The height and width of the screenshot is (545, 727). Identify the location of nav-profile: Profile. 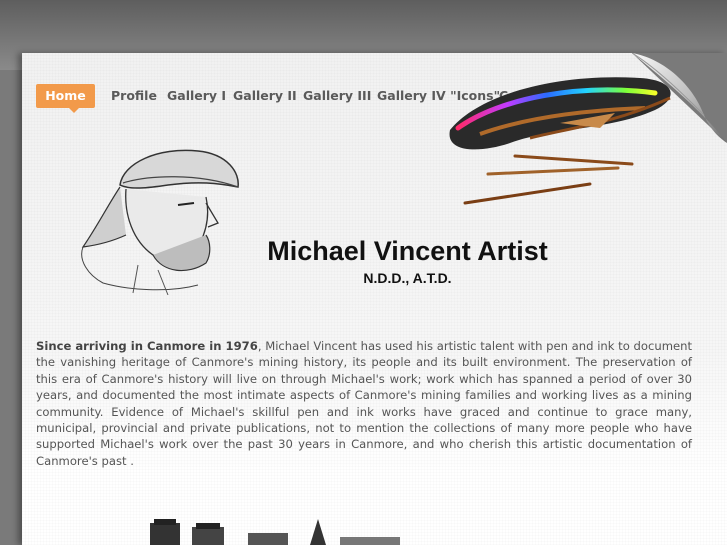
(134, 96).